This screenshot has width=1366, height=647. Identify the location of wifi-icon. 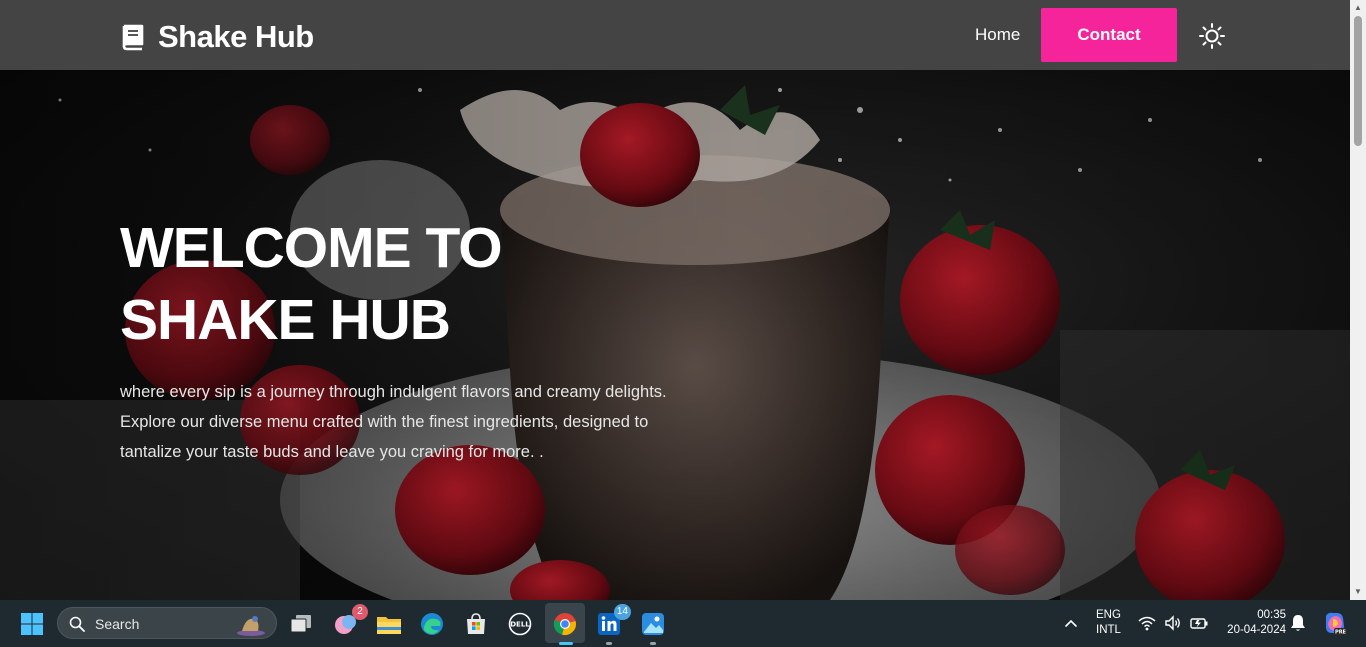
(1147, 623).